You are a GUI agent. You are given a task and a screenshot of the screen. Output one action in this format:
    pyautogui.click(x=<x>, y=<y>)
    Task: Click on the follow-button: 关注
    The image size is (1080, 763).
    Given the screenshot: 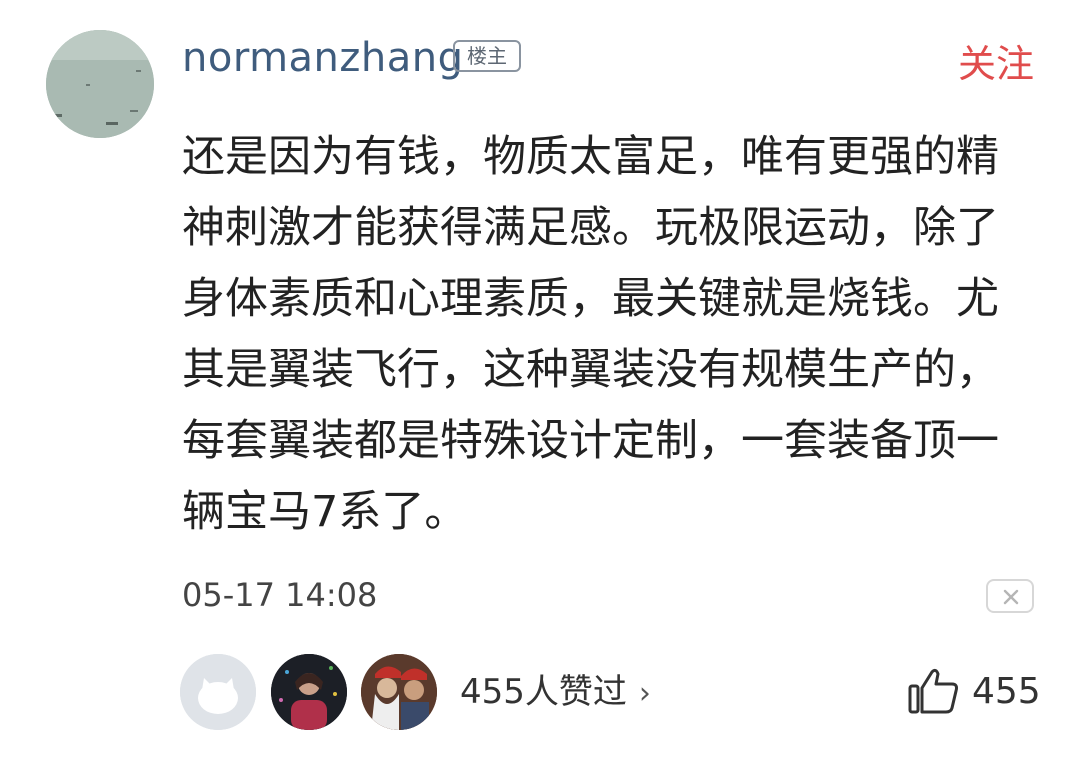 What is the action you would take?
    pyautogui.click(x=996, y=64)
    